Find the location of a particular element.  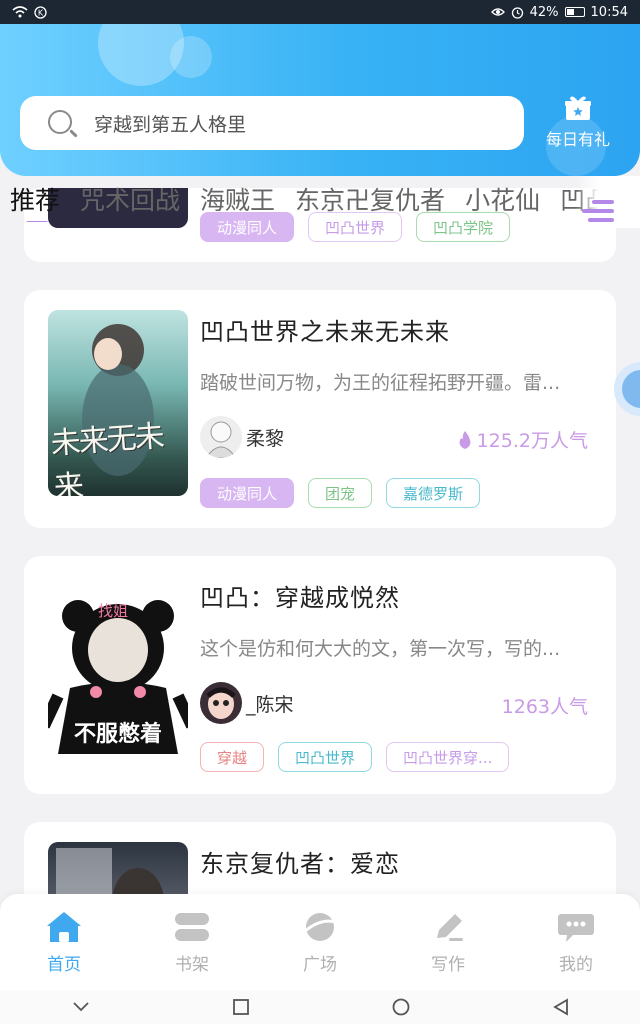

gift-icon is located at coordinates (578, 108).